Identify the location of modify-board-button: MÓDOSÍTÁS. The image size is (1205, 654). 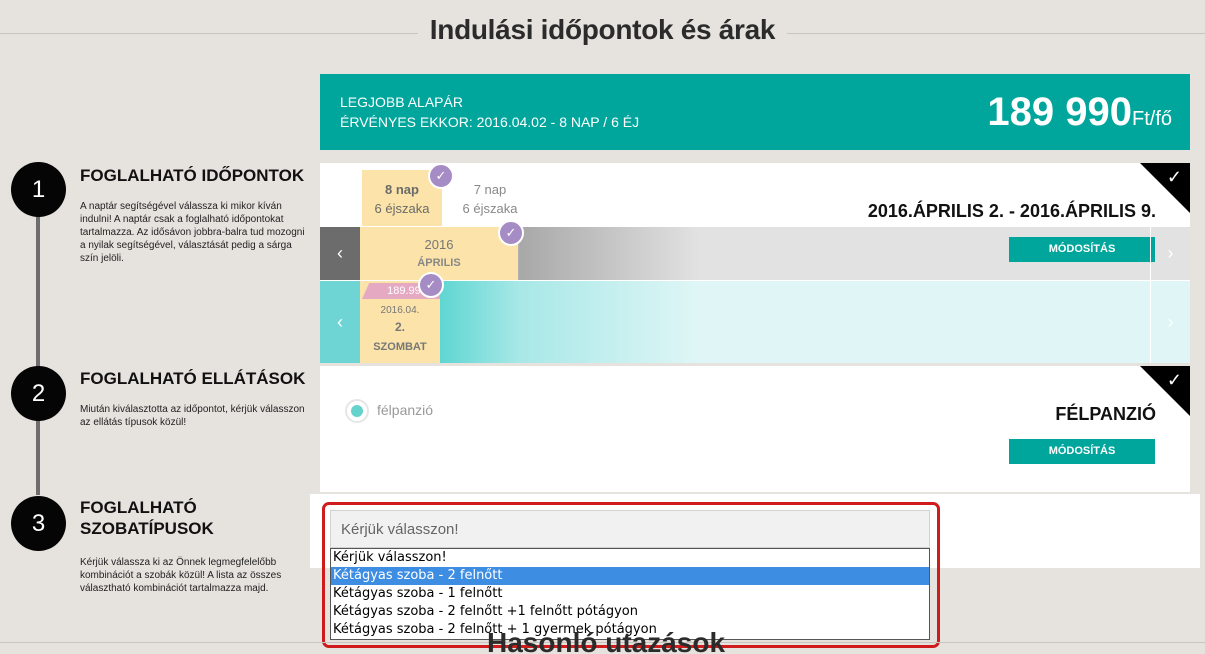
(1082, 451).